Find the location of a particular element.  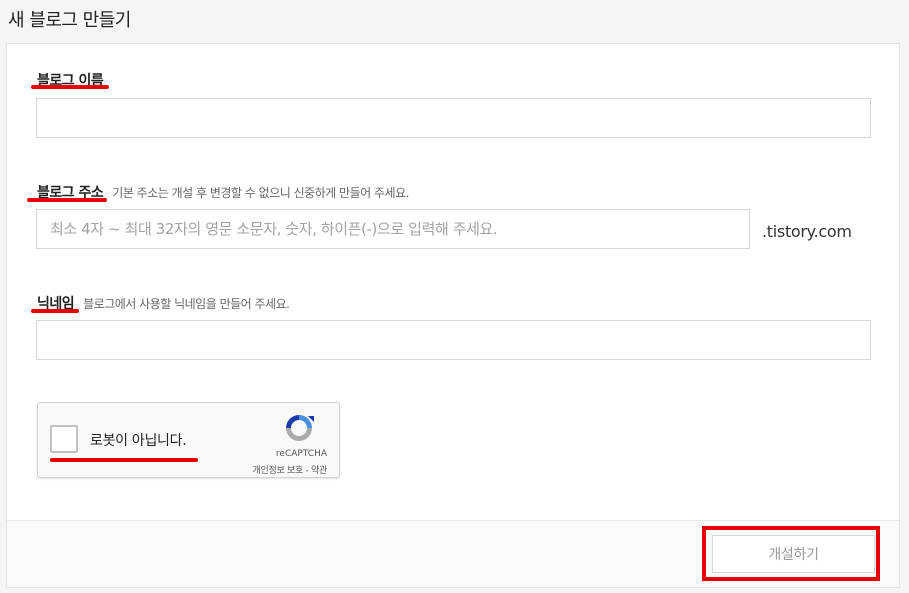

nickname-underline is located at coordinates (55, 311).